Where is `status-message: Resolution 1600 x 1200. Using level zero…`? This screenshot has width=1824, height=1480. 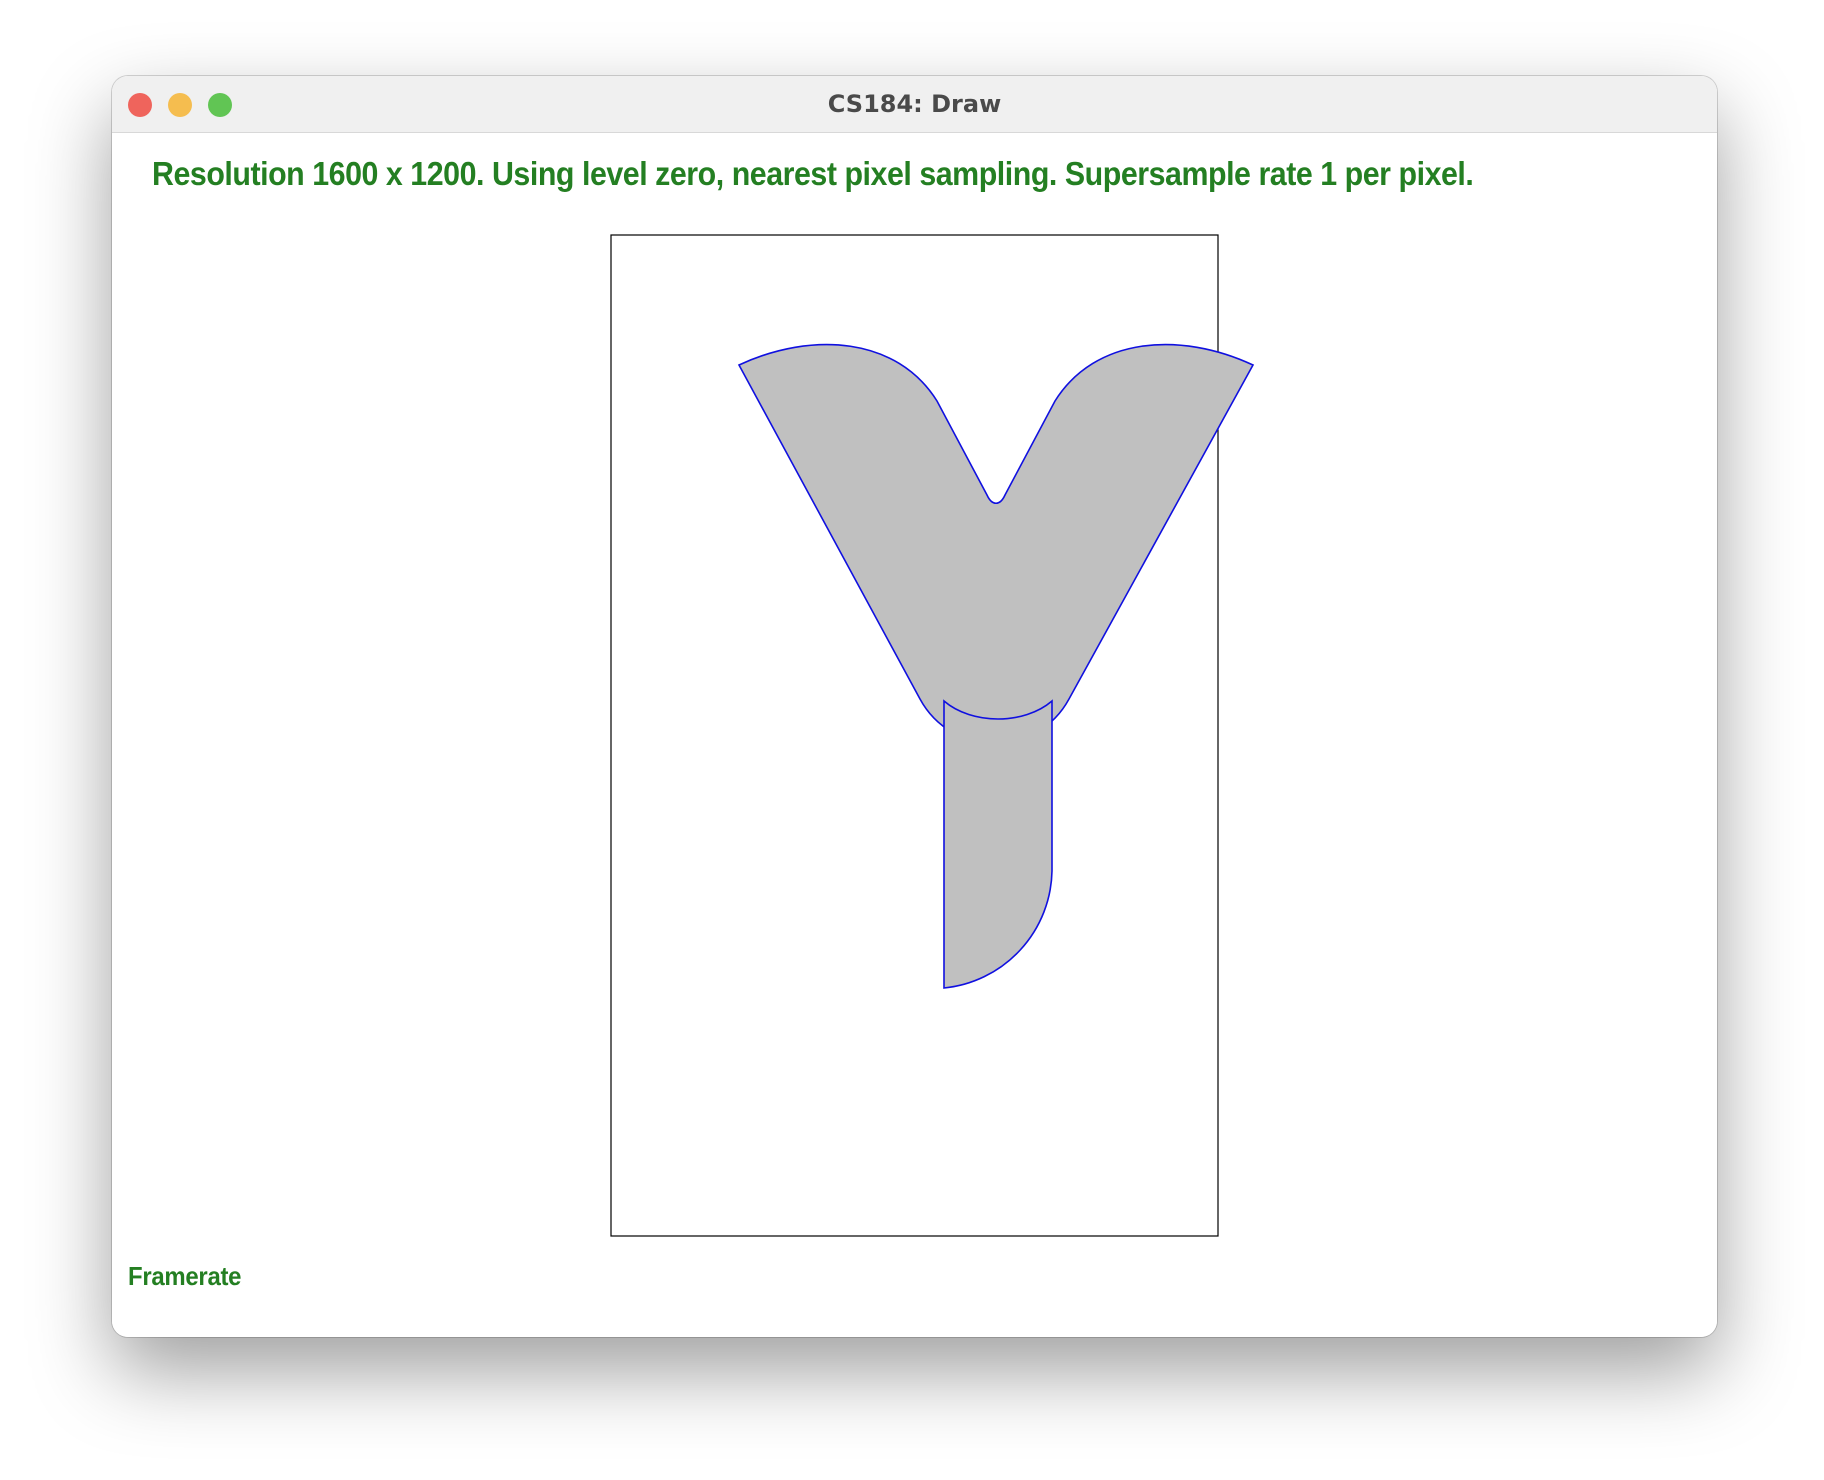 status-message: Resolution 1600 x 1200. Using level zero… is located at coordinates (813, 173).